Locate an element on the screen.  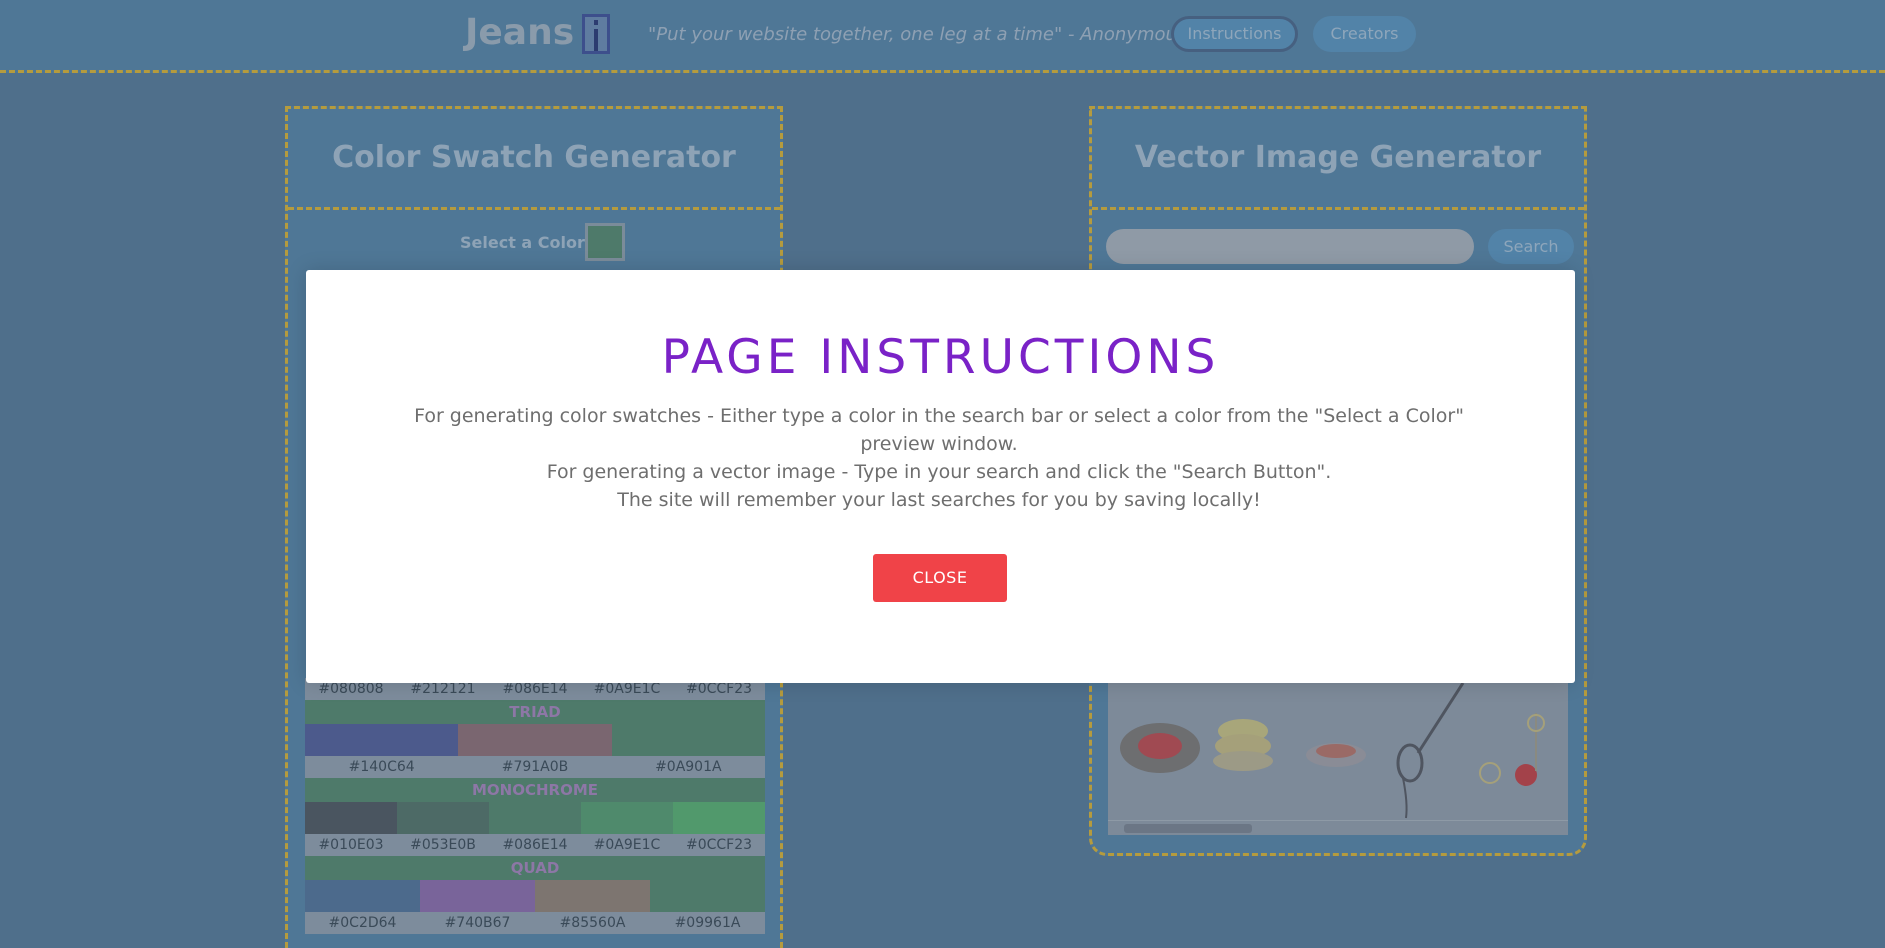
modal-title: PAGE INSTRUCTIONS is located at coordinates (940, 357).